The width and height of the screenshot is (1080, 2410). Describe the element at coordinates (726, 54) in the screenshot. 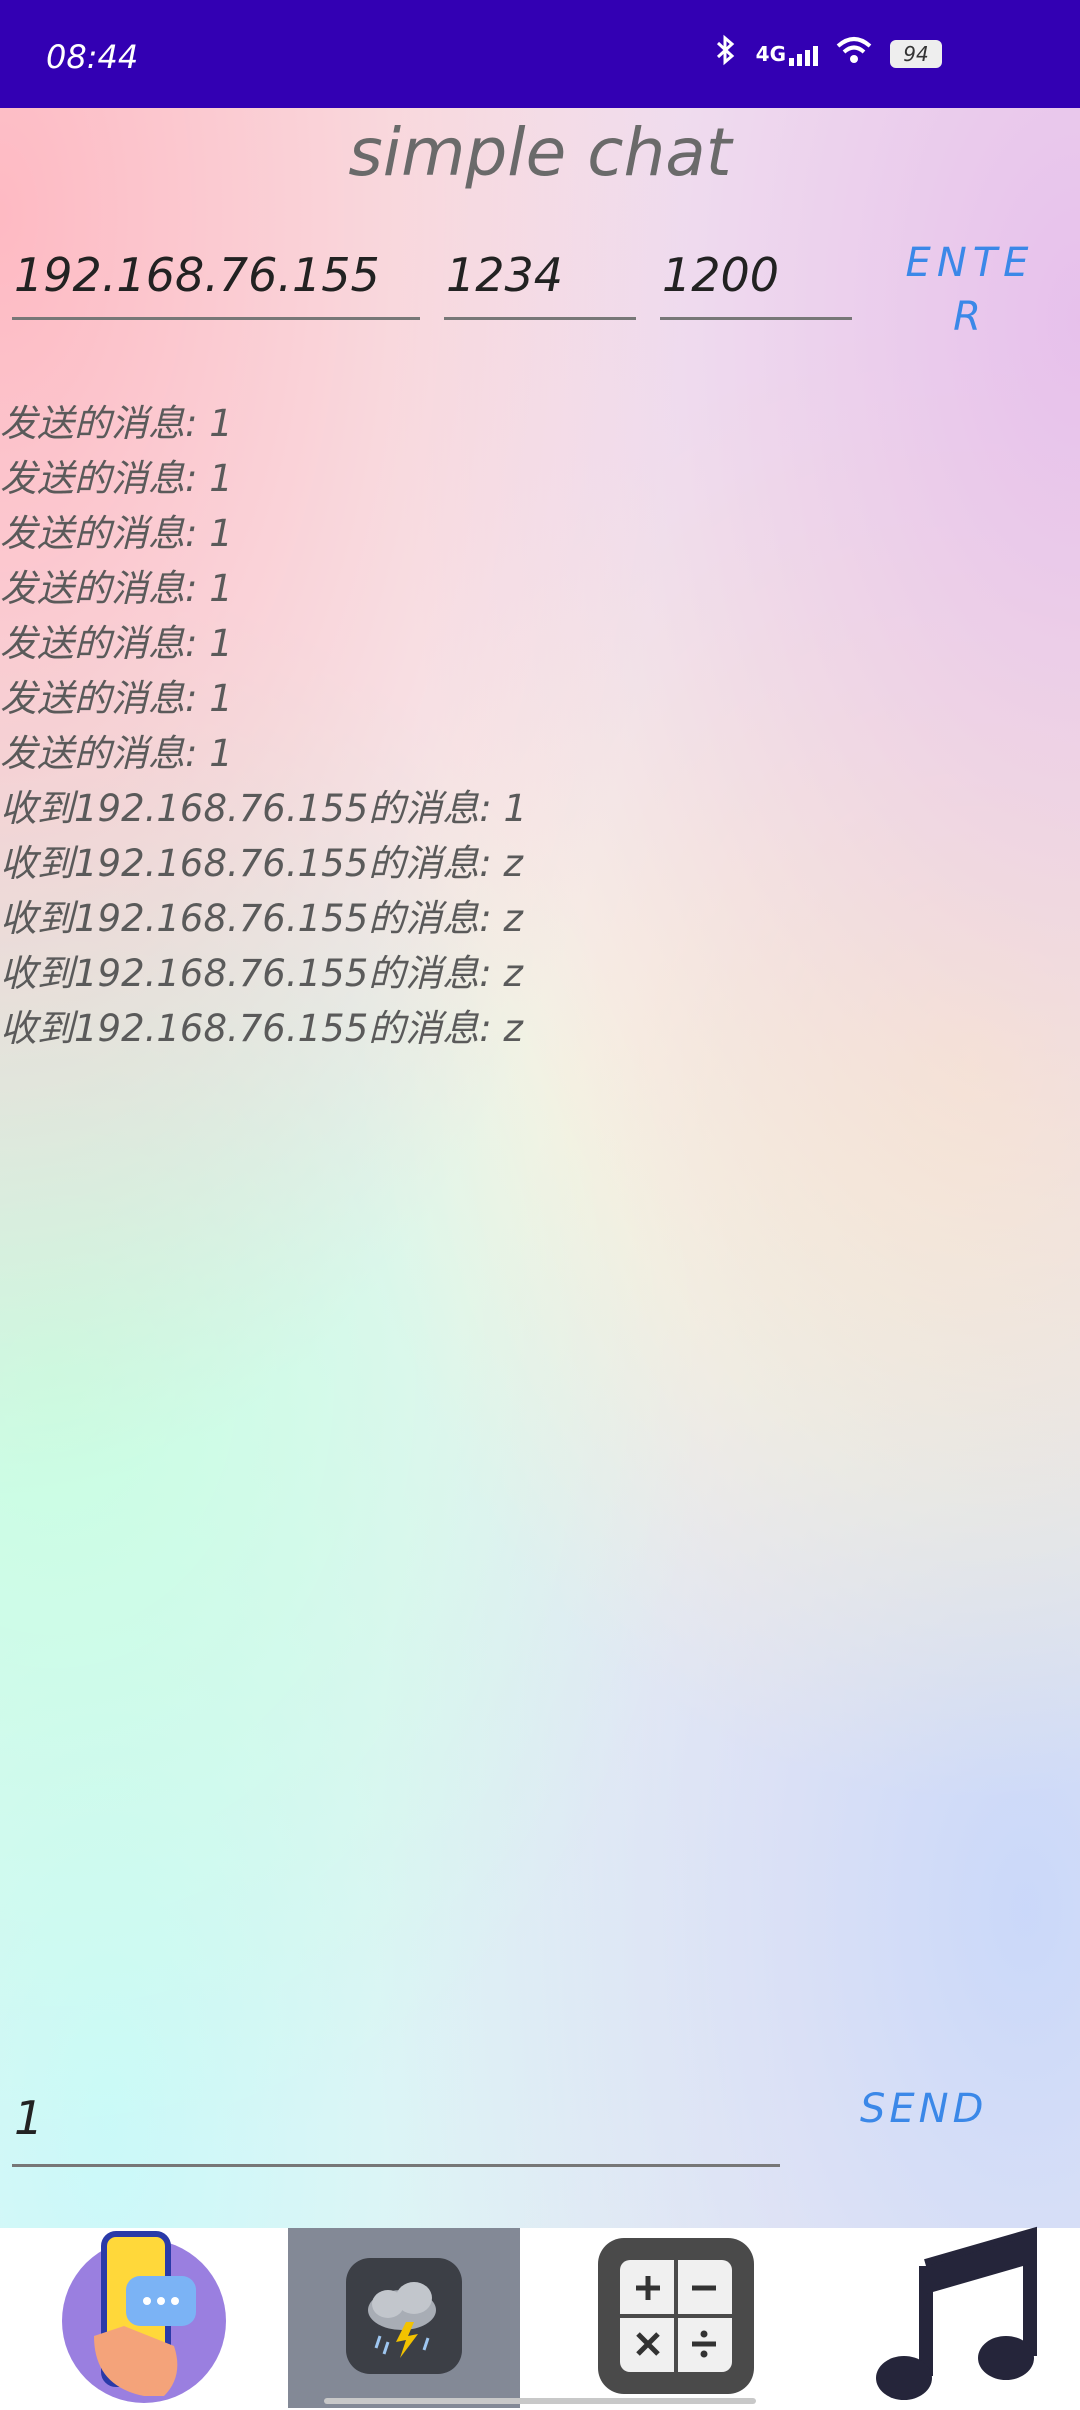

I see `bluetooth-icon` at that location.